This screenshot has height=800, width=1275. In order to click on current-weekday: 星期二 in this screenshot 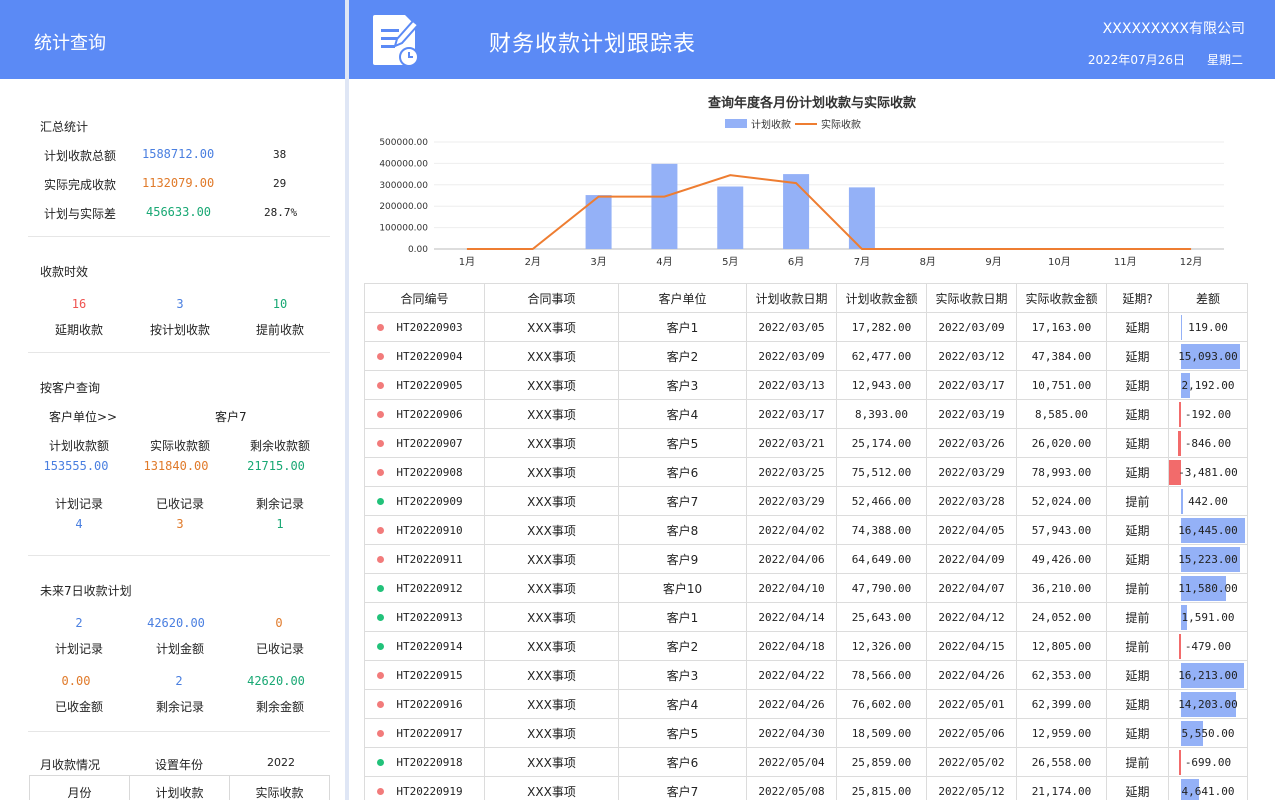, I will do `click(1224, 60)`.